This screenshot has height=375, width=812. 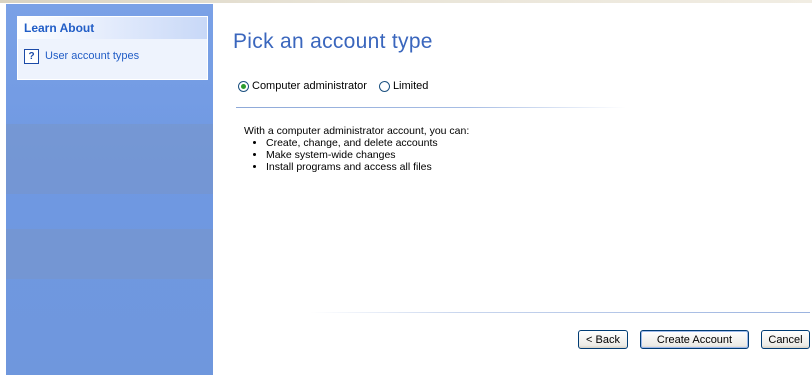 I want to click on learn-about-panel: Learn About ? User account types, so click(x=112, y=48).